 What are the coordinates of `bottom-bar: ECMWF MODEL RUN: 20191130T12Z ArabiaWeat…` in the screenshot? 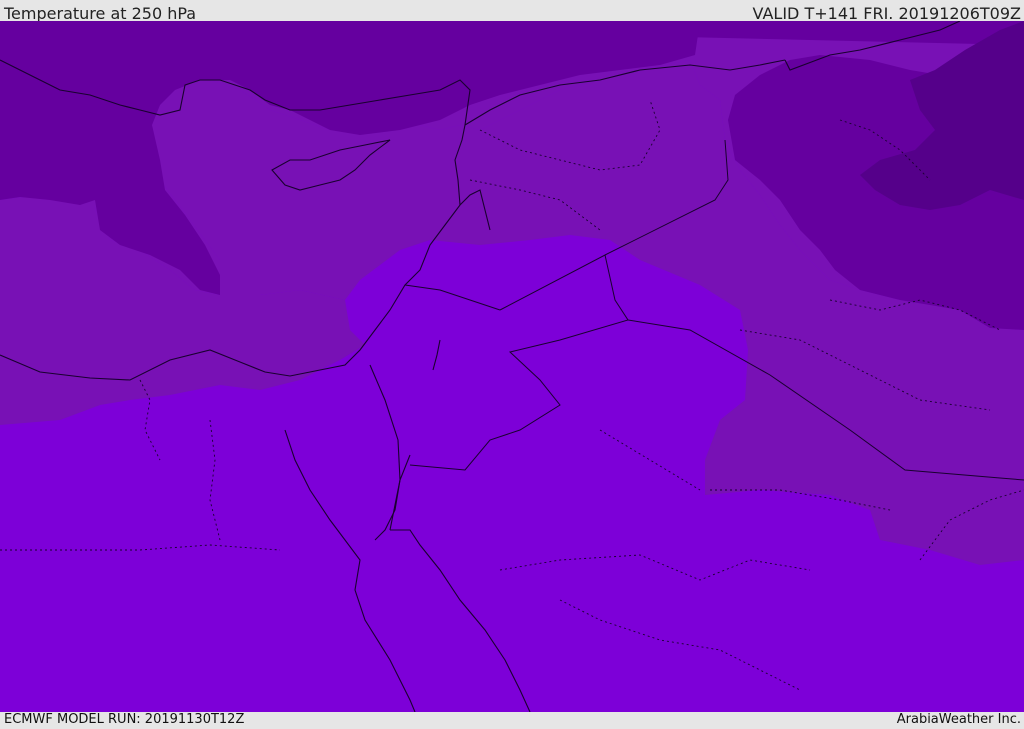 It's located at (512, 720).